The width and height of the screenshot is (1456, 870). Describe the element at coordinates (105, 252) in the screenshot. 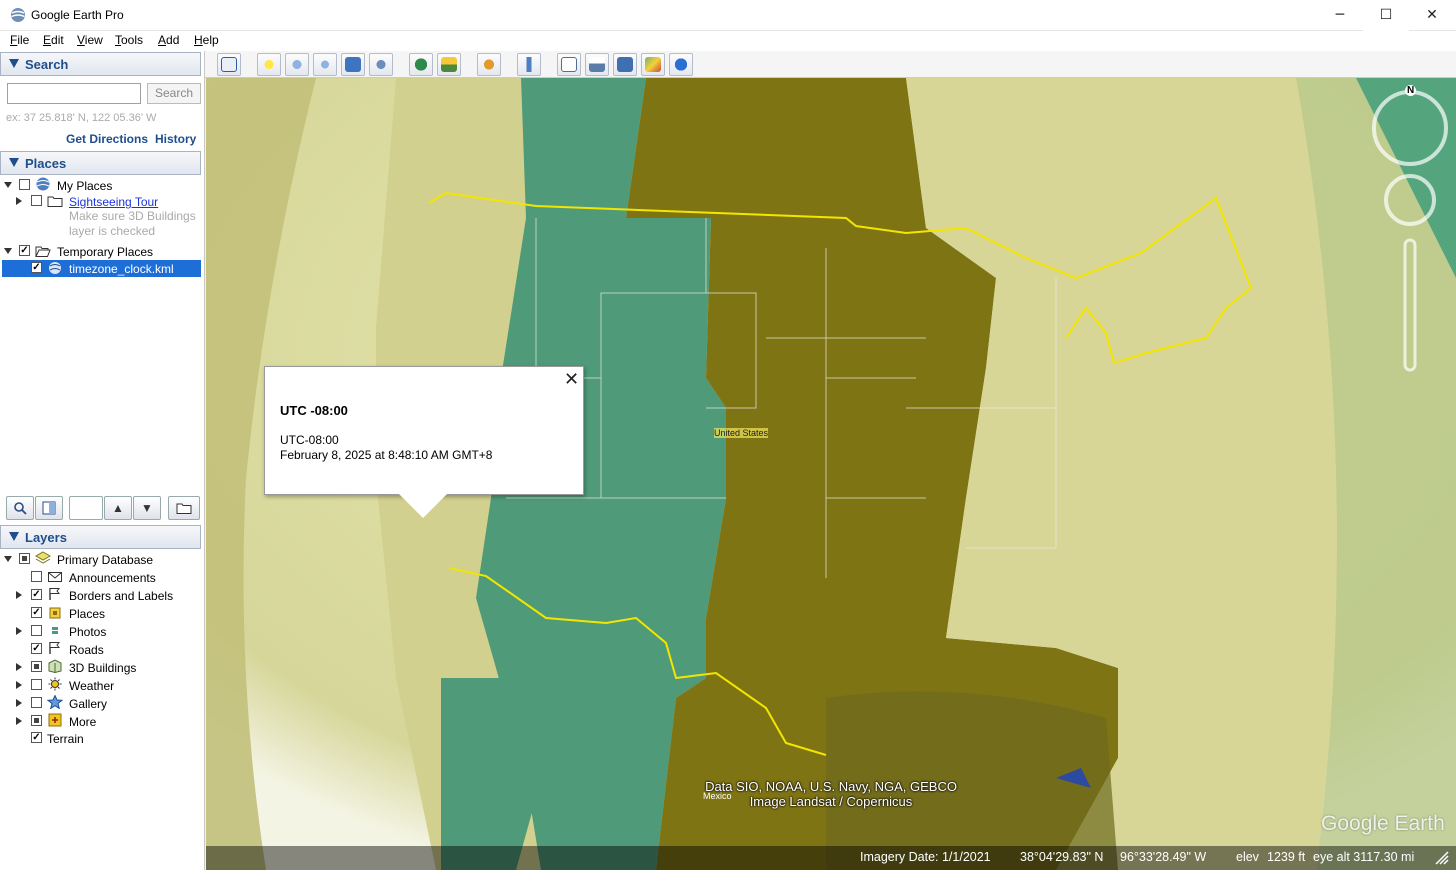

I see `tree-label: Temporary Places` at that location.